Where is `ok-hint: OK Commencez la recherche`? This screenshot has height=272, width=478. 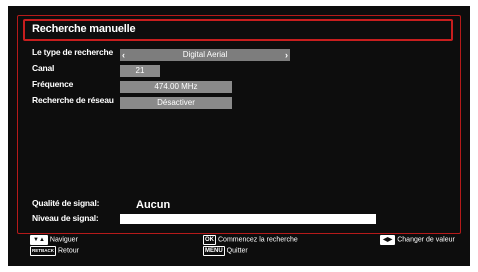
ok-hint: OK Commencez la recherche is located at coordinates (250, 240).